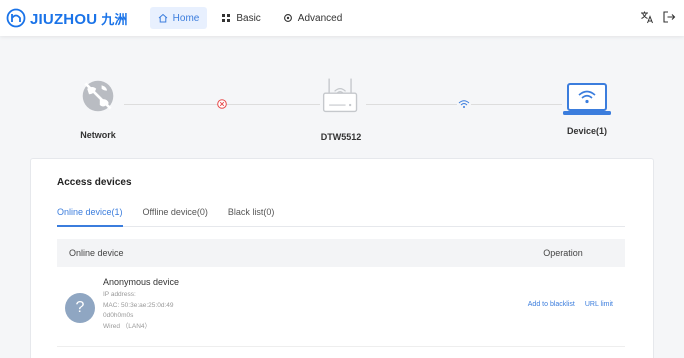 This screenshot has height=358, width=684. Describe the element at coordinates (138, 305) in the screenshot. I see `device-mac: MAC: 50:3e:ae:25:0d:49` at that location.